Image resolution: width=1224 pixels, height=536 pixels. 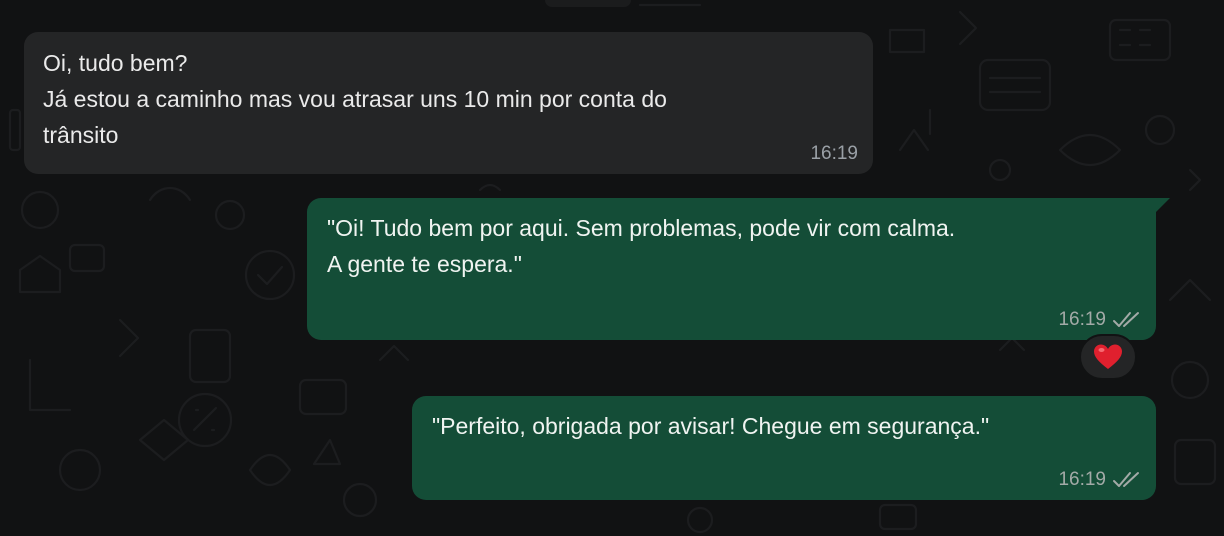 I want to click on message-line: A gente te espera.", so click(x=424, y=264).